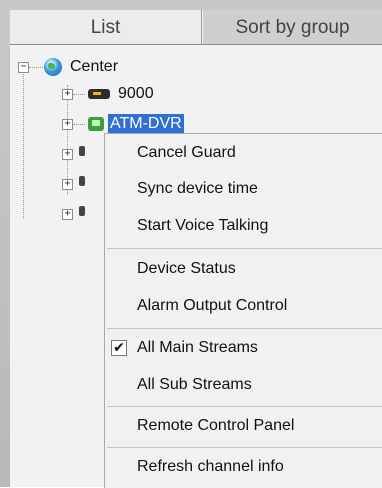 The image size is (382, 488). What do you see at coordinates (243, 467) in the screenshot?
I see `menu-item-refresh-channel-info: Refresh channel info` at bounding box center [243, 467].